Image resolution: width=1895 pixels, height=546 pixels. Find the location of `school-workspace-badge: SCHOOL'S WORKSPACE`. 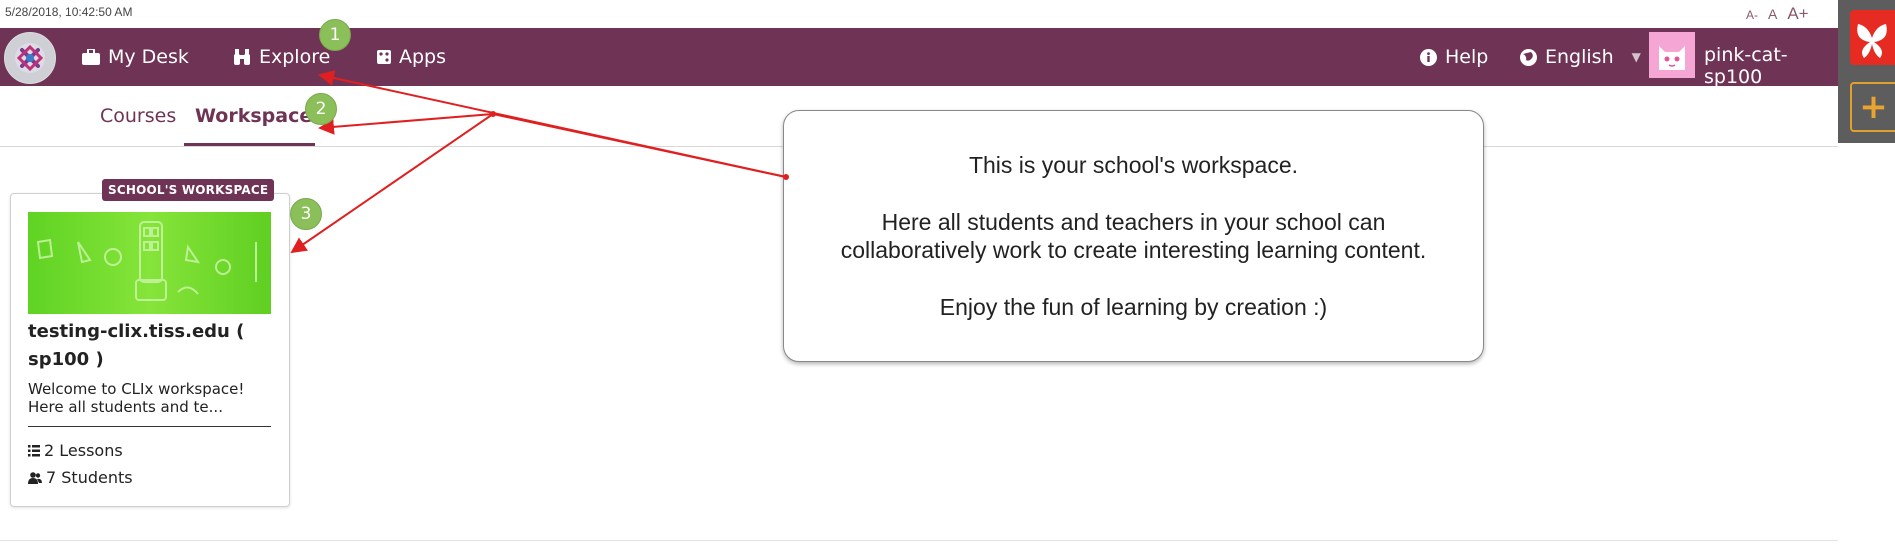

school-workspace-badge: SCHOOL'S WORKSPACE is located at coordinates (188, 190).